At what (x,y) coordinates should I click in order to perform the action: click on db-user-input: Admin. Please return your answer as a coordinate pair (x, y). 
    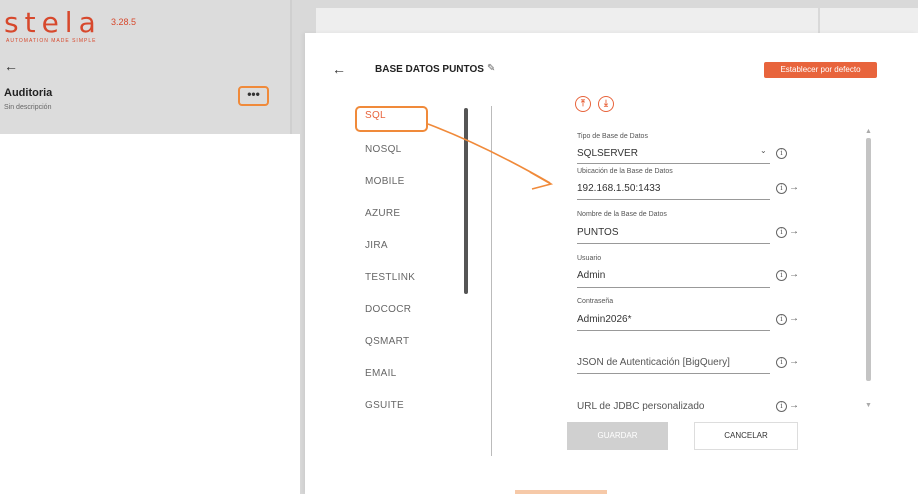
    Looking at the image, I should click on (591, 275).